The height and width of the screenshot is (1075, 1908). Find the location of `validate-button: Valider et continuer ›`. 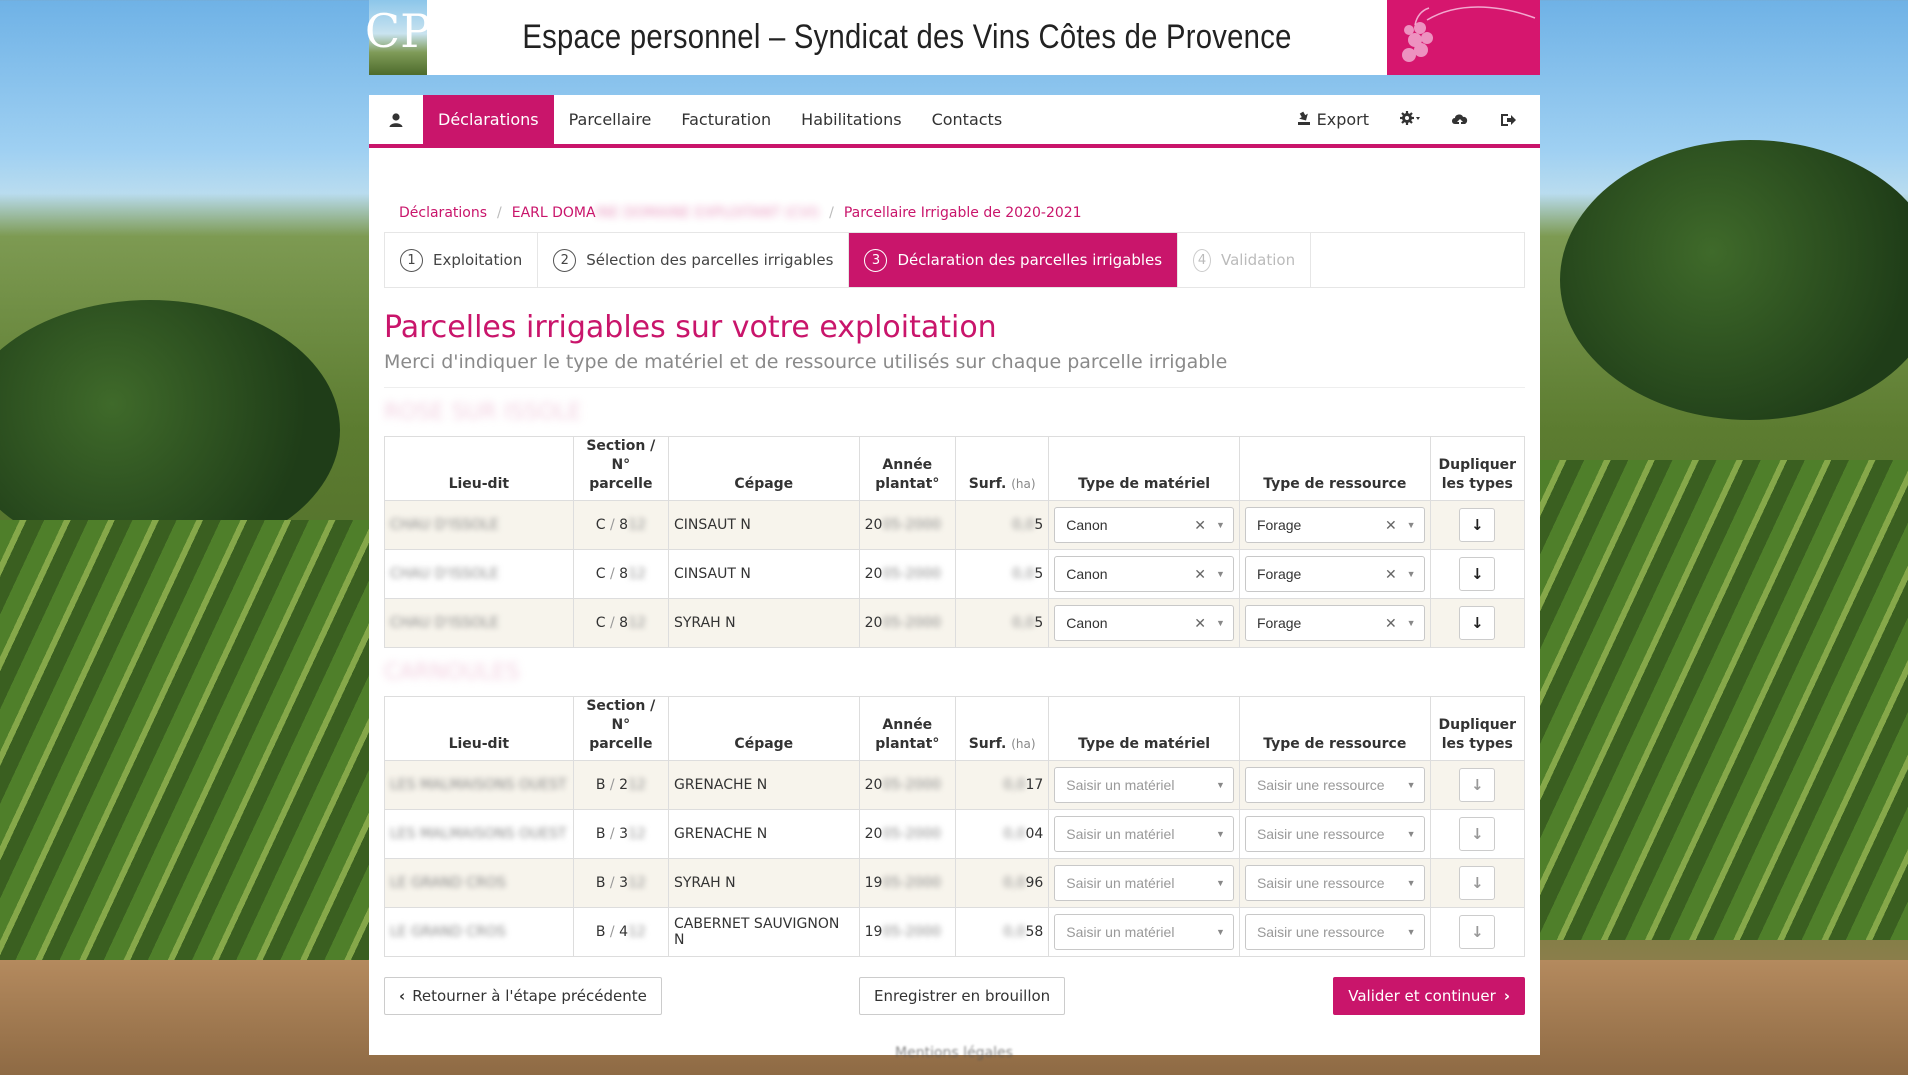

validate-button: Valider et continuer › is located at coordinates (1429, 996).